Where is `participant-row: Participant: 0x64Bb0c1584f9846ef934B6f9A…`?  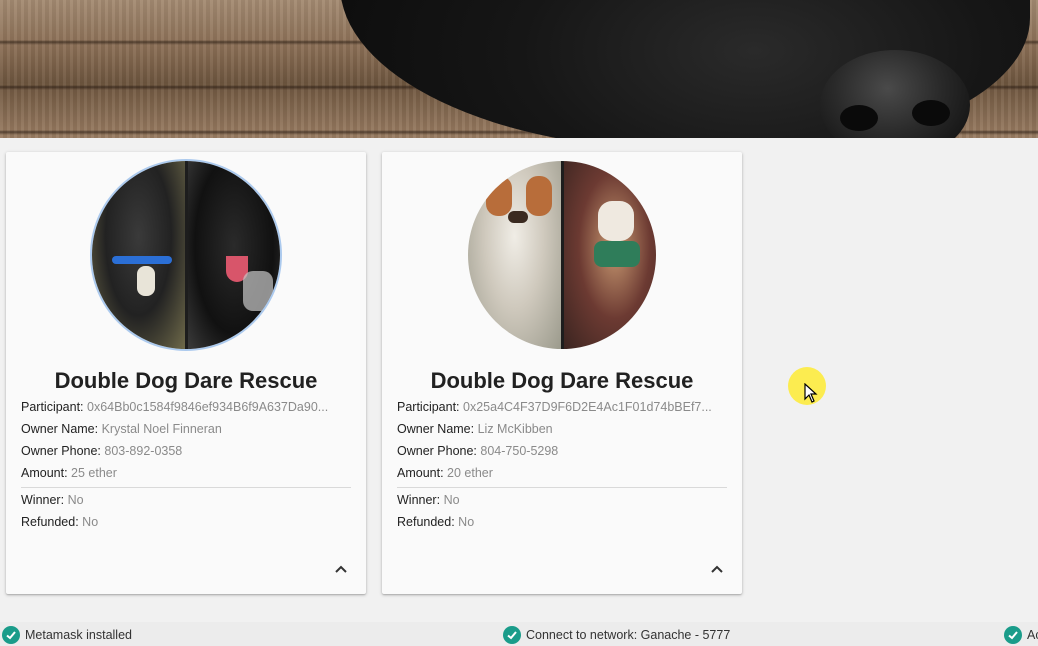 participant-row: Participant: 0x64Bb0c1584f9846ef934B6f9A… is located at coordinates (175, 407).